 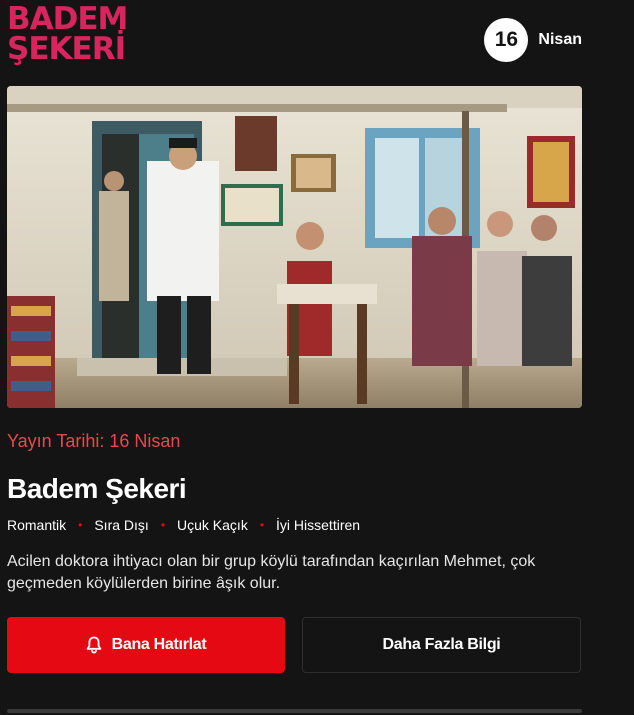 I want to click on logo-line-2: ŞEKERİ, so click(x=66, y=49).